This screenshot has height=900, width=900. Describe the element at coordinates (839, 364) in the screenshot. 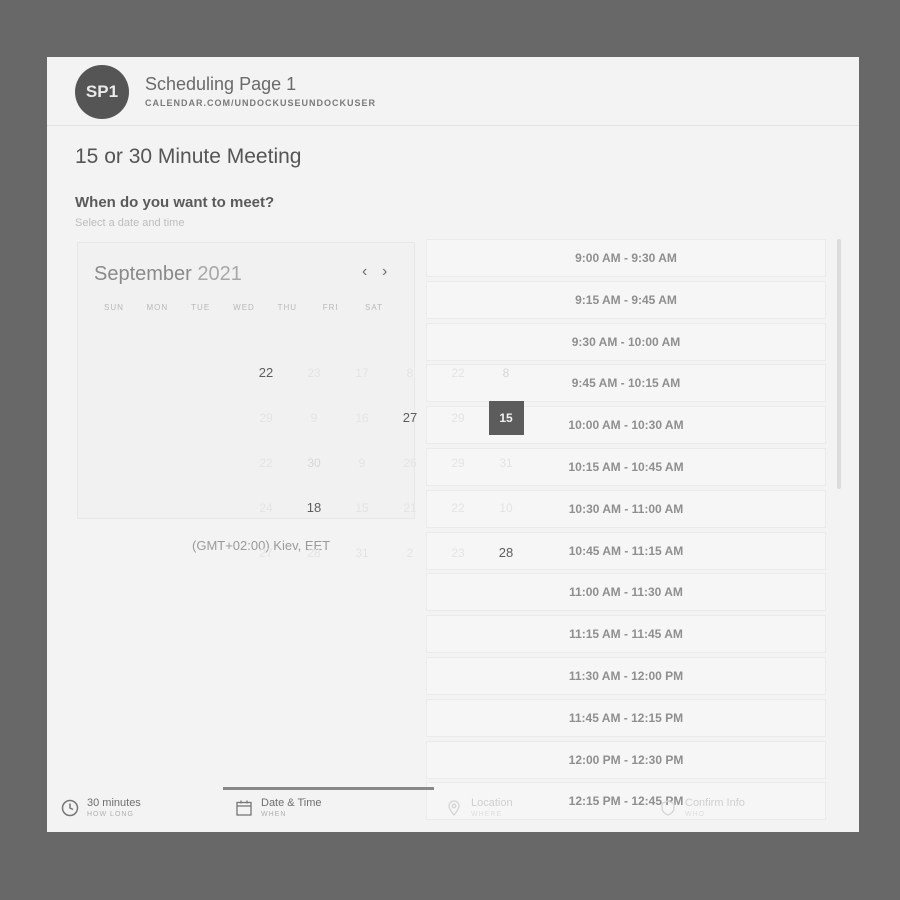

I see `slot-scrollbar` at that location.